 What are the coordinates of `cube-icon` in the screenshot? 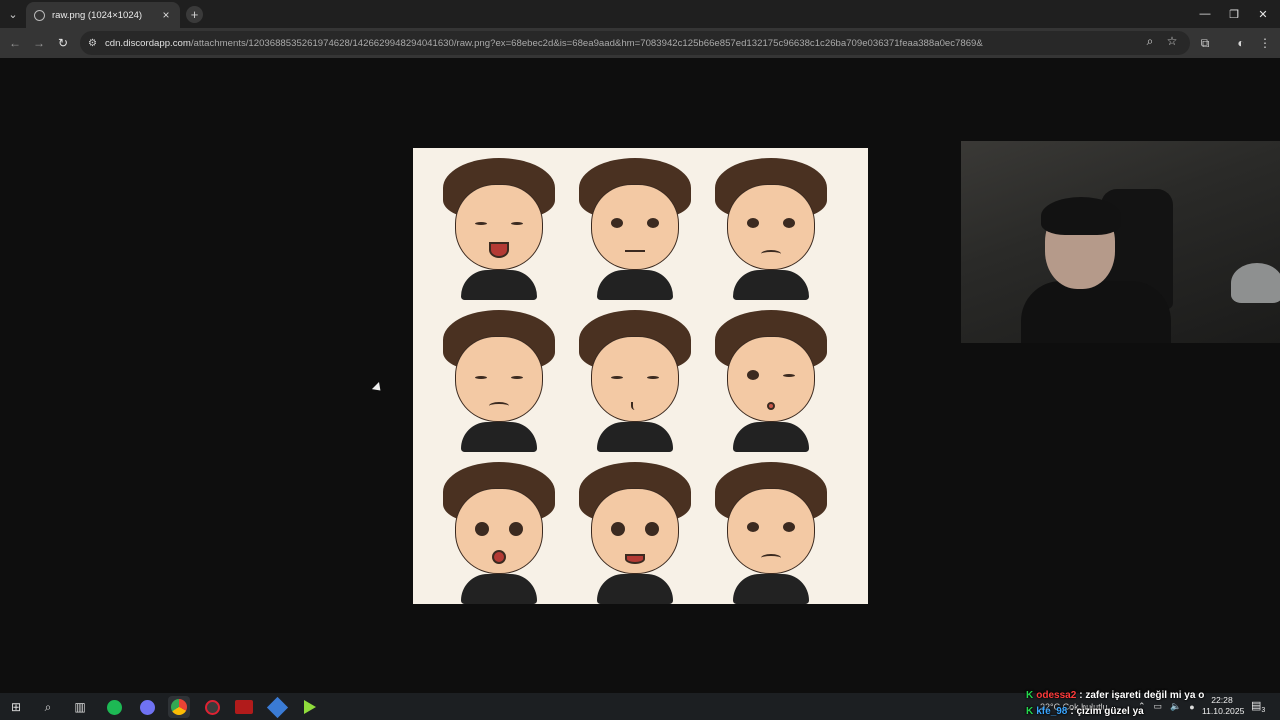 It's located at (277, 707).